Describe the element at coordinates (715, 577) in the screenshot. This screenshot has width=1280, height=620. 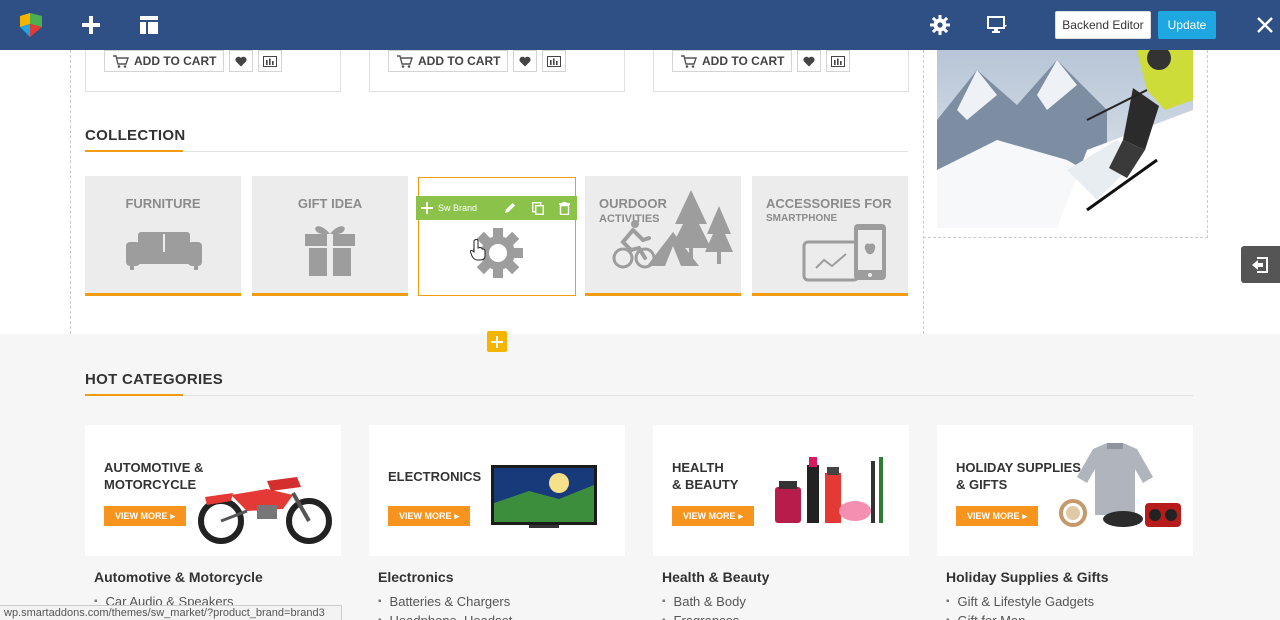
I see `category-name: Health & Beauty` at that location.